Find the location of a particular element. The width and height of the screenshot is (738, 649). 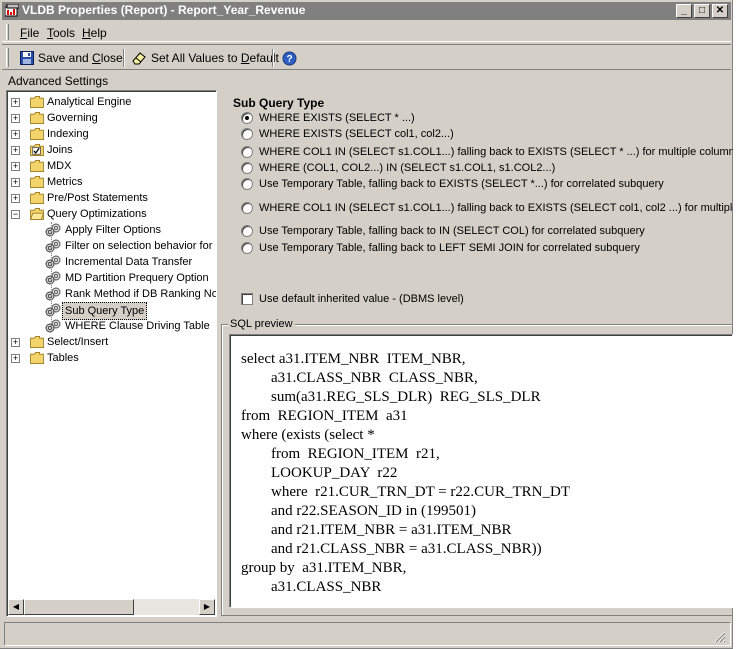

maximize-button: □ is located at coordinates (702, 11).